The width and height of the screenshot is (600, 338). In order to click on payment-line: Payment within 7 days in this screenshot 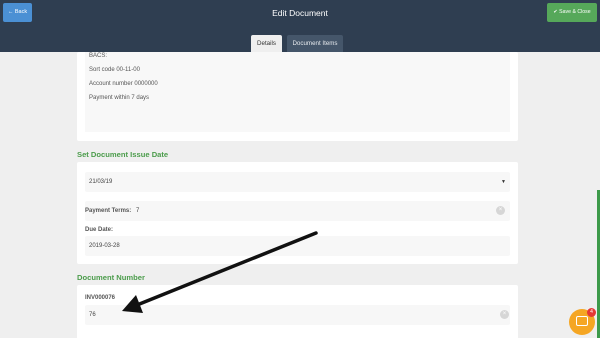, I will do `click(119, 98)`.